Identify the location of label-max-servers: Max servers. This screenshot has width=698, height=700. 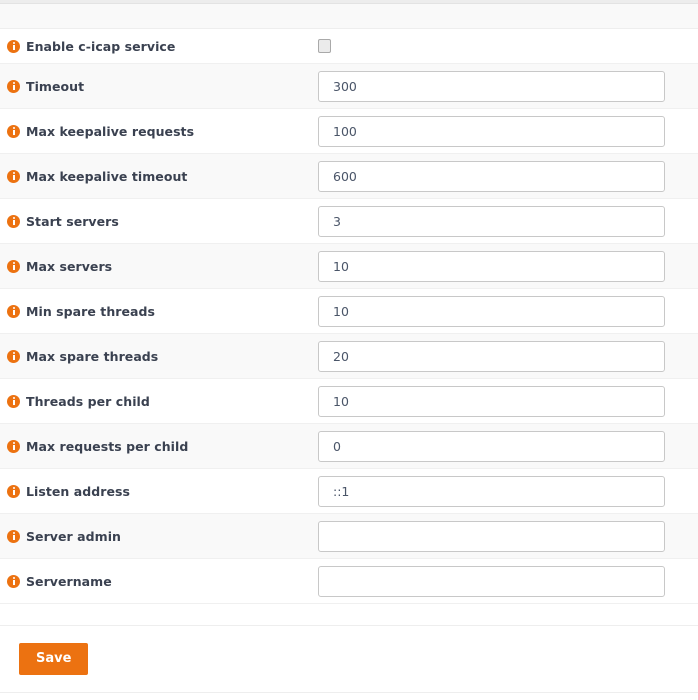
(69, 266).